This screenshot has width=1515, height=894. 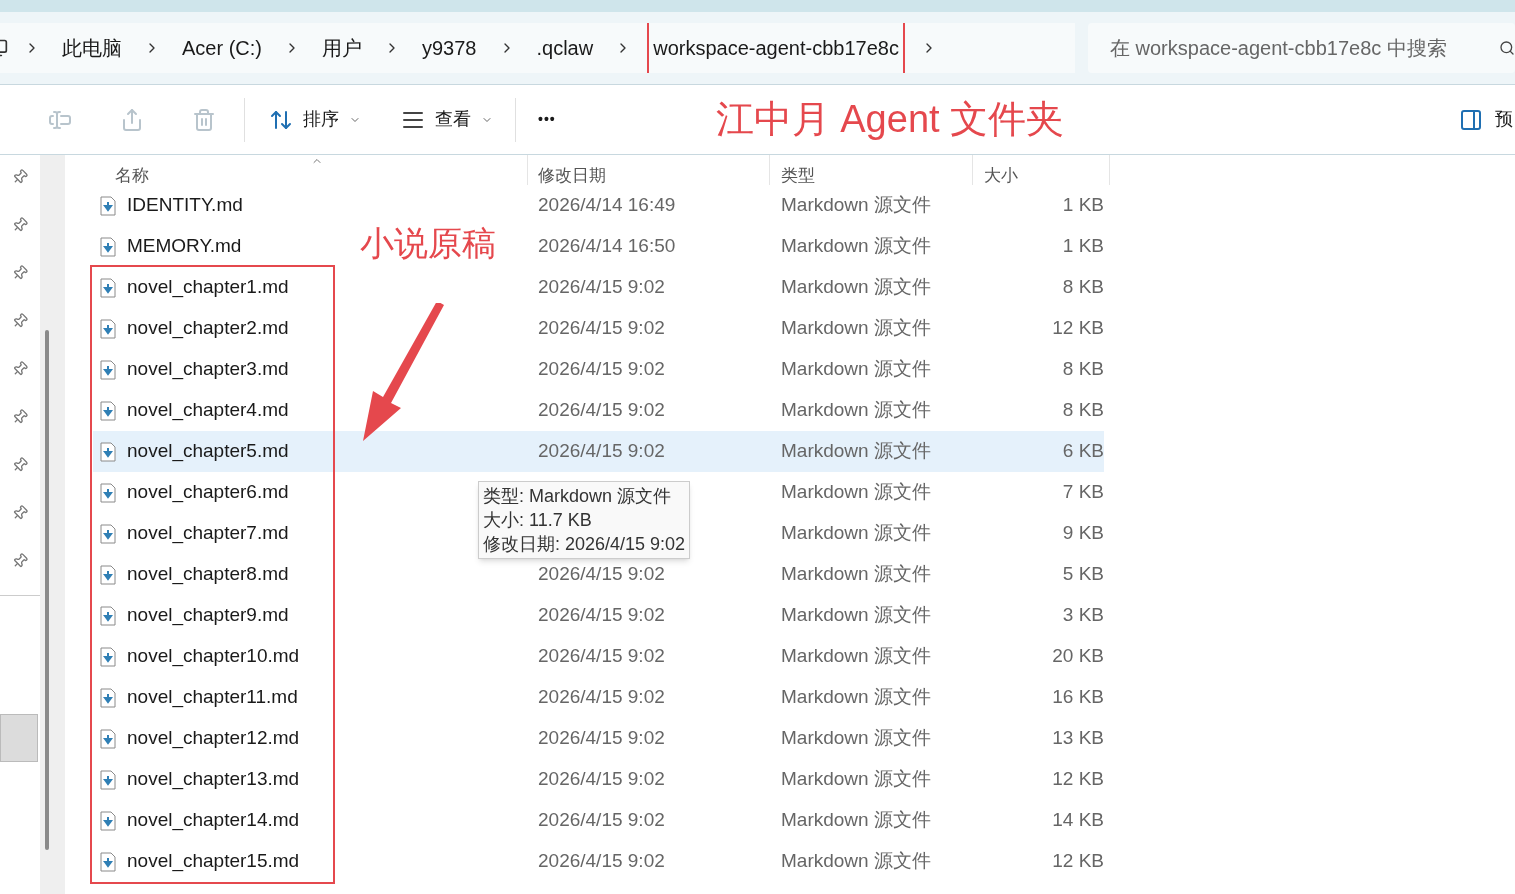 I want to click on search-icon, so click(x=1507, y=48).